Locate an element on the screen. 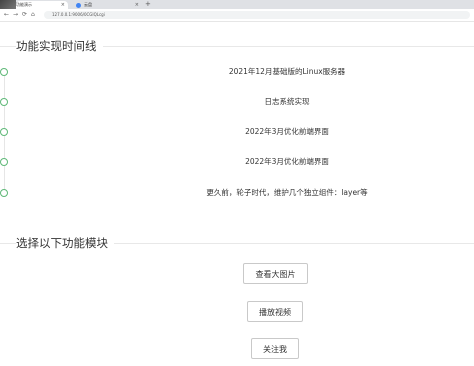 The image size is (474, 366). timeline-item-text: 2021年12月基础版的Linux服务器 is located at coordinates (287, 71).